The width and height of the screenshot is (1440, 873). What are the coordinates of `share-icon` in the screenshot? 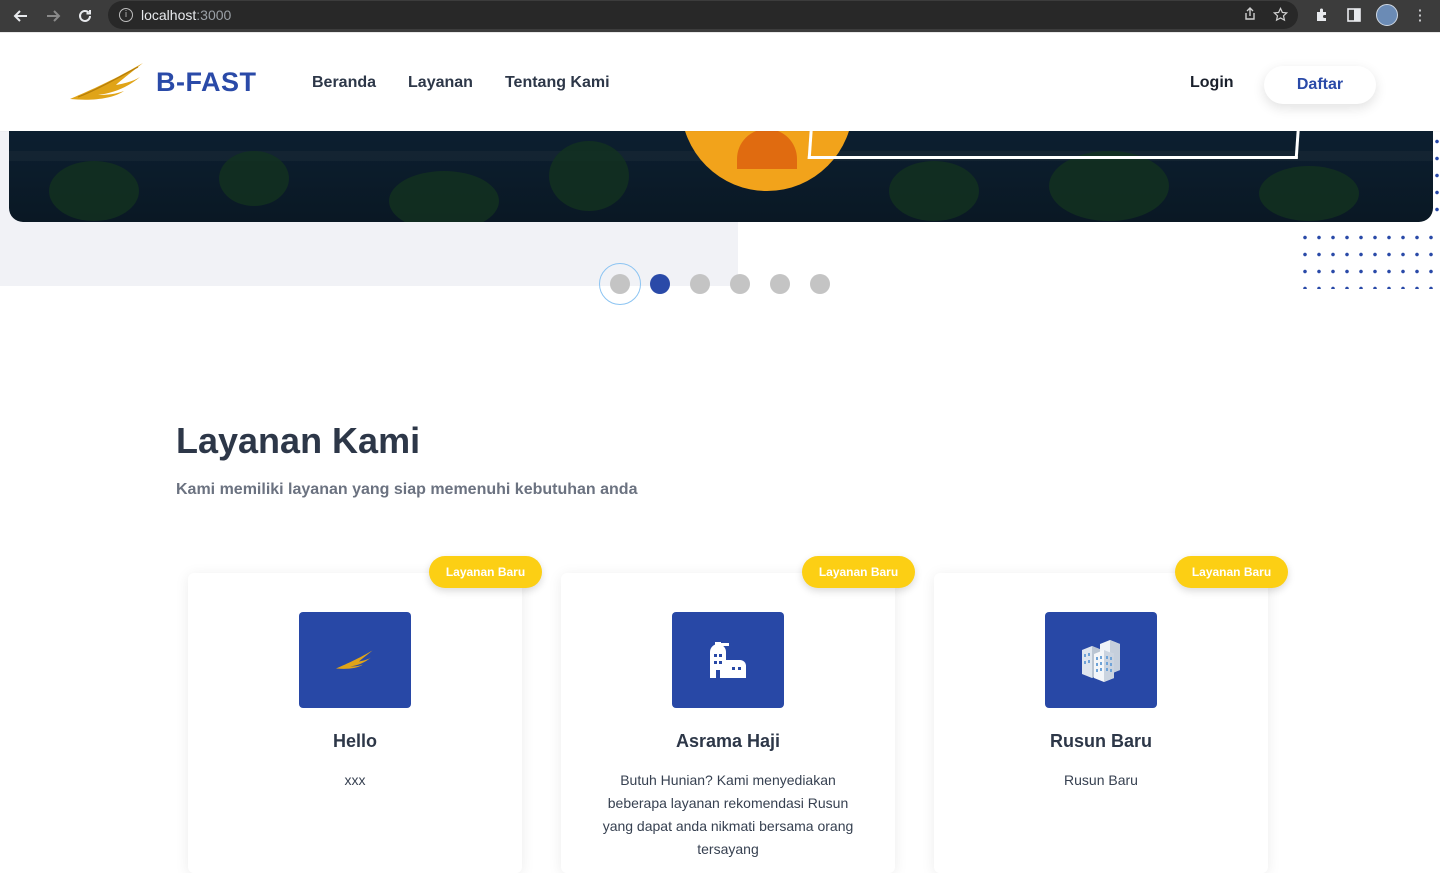 It's located at (1250, 16).